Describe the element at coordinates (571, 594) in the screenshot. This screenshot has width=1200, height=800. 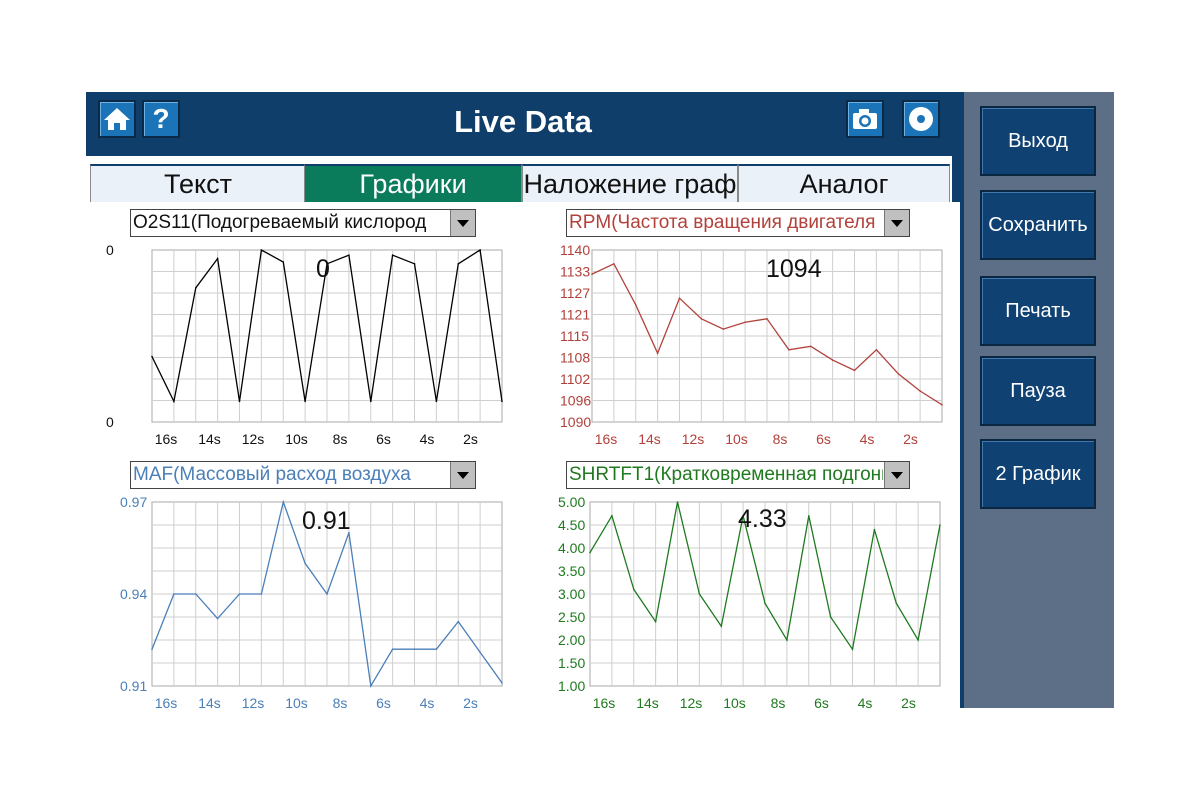
I see `y-tick-label: 3.00` at that location.